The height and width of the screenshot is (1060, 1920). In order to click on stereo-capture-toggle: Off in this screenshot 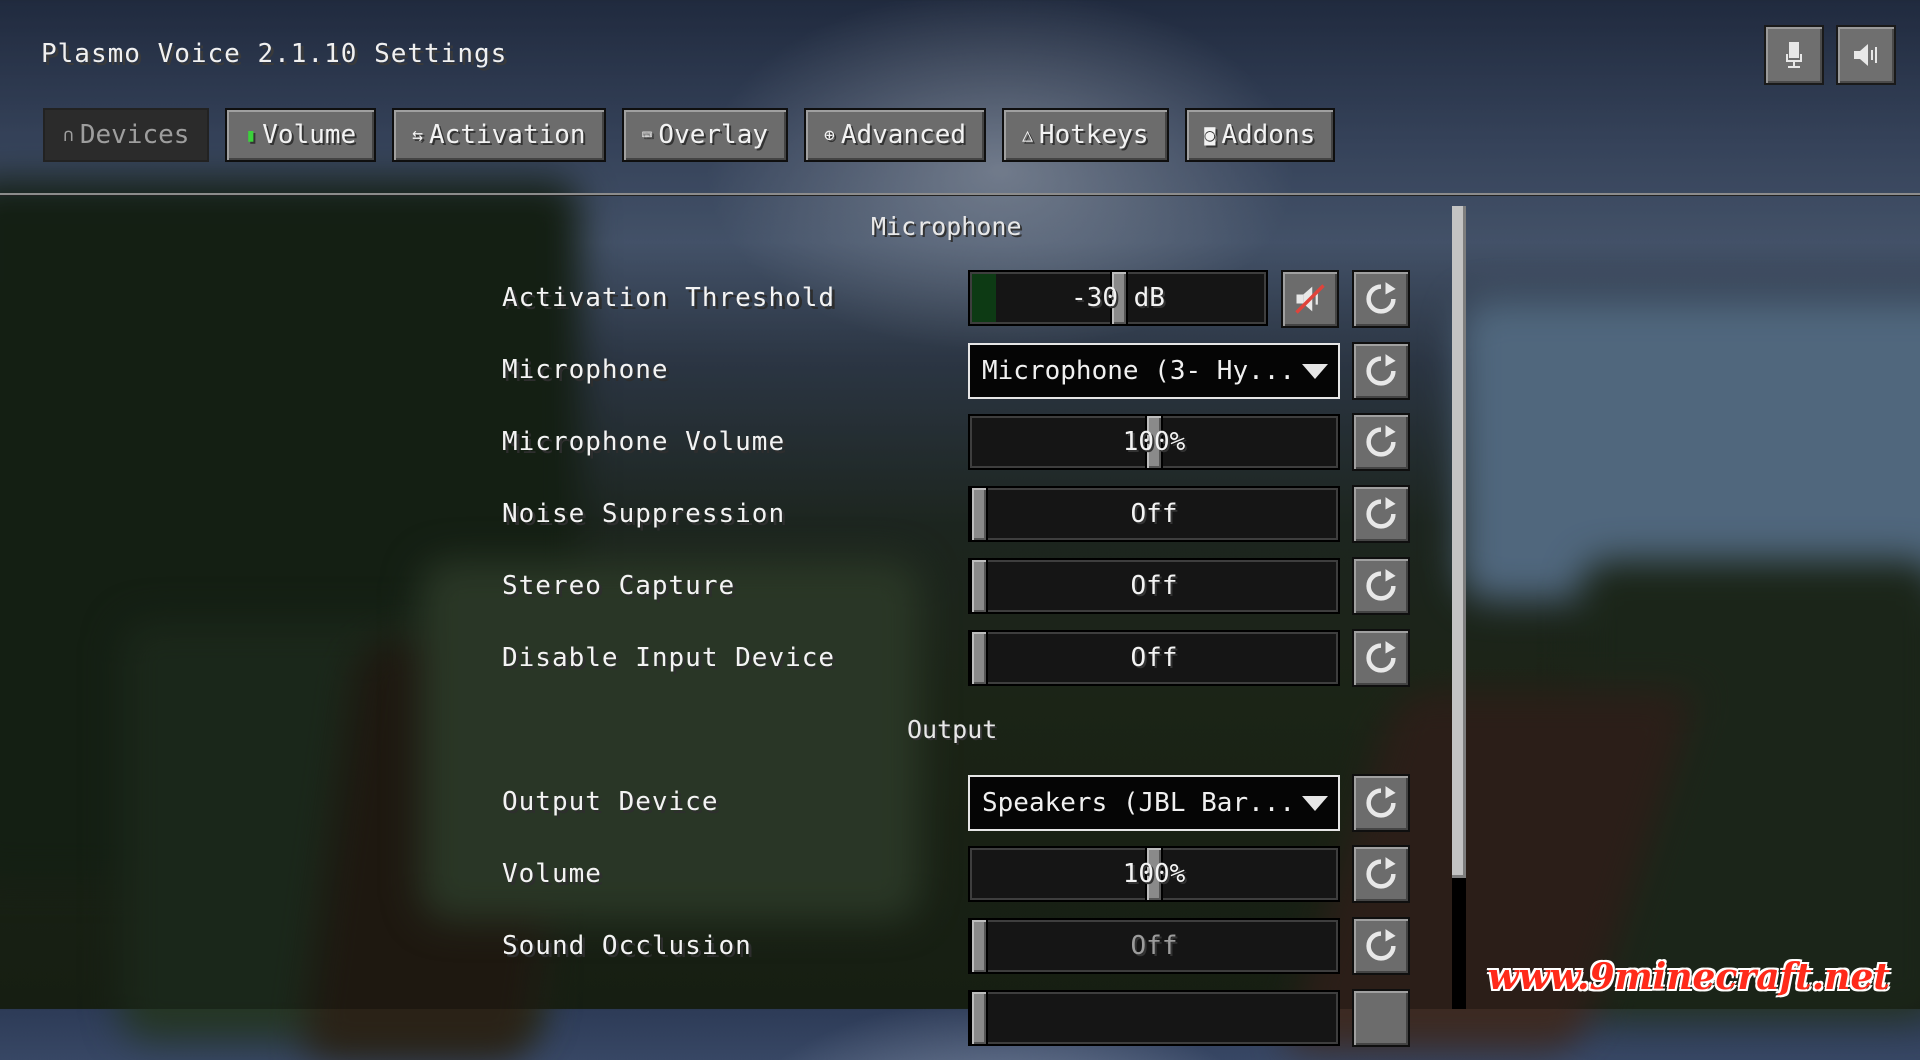, I will do `click(1154, 586)`.